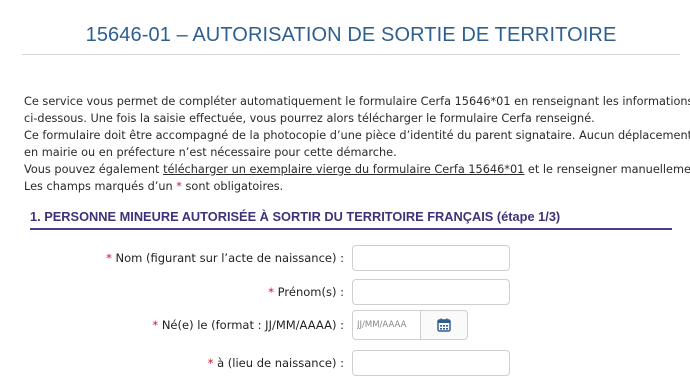 The image size is (690, 377). What do you see at coordinates (227, 258) in the screenshot?
I see `nom-label-text: Nom (figurant sur l’acte de naissance) :` at bounding box center [227, 258].